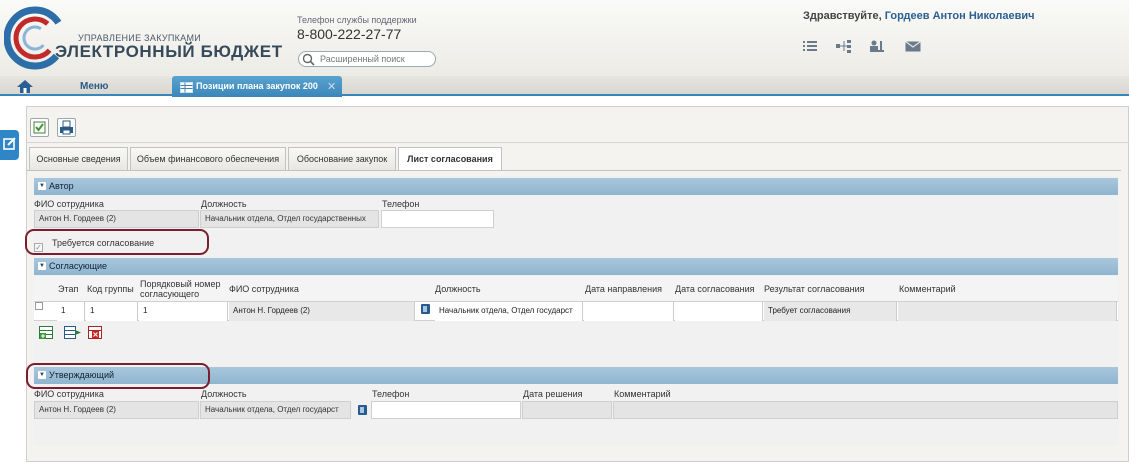 This screenshot has width=1129, height=462. Describe the element at coordinates (357, 20) in the screenshot. I see `support-phone-label: Телефон службы поддержки` at that location.